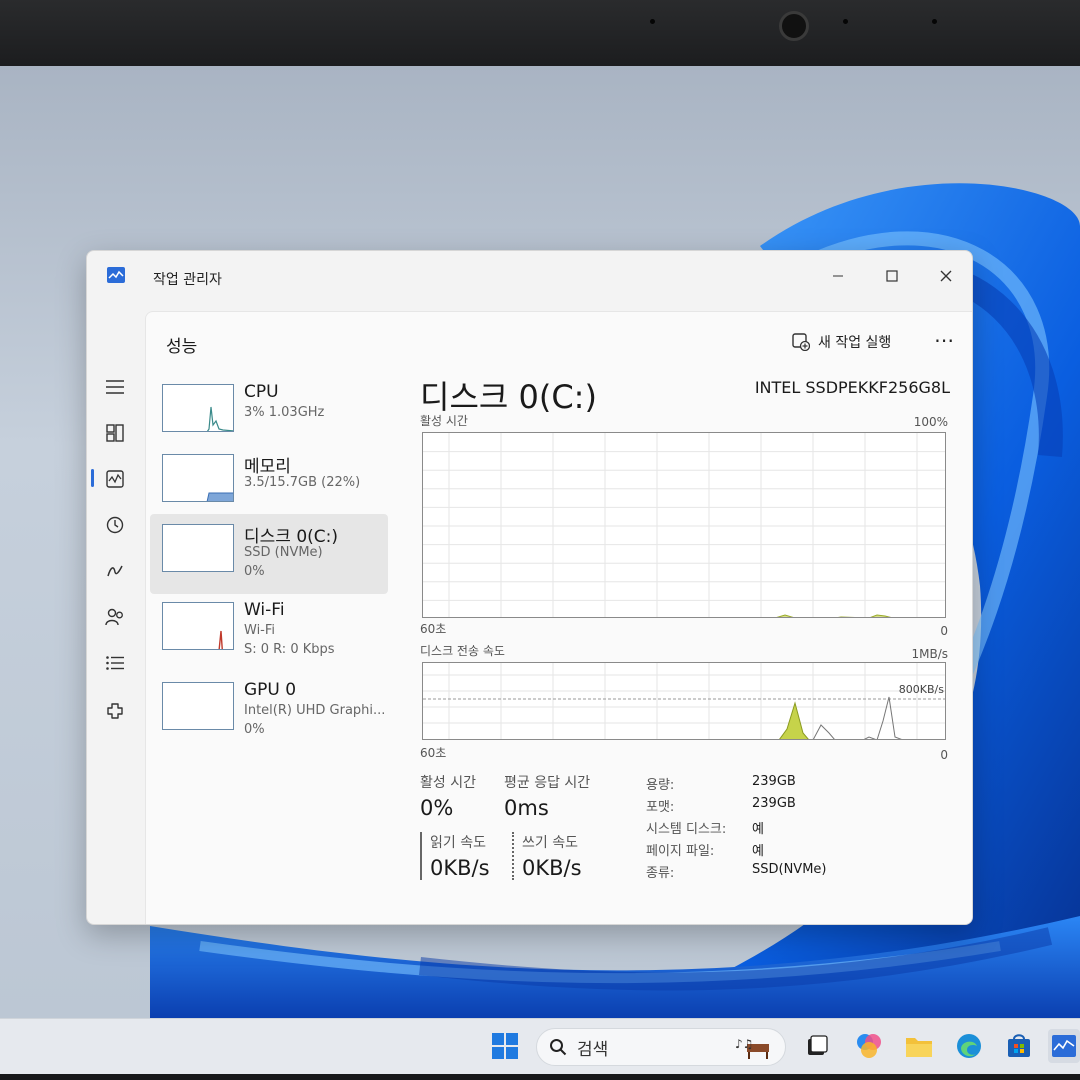  What do you see at coordinates (444, 421) in the screenshot?
I see `active-time-chart-label: 활성 시간` at bounding box center [444, 421].